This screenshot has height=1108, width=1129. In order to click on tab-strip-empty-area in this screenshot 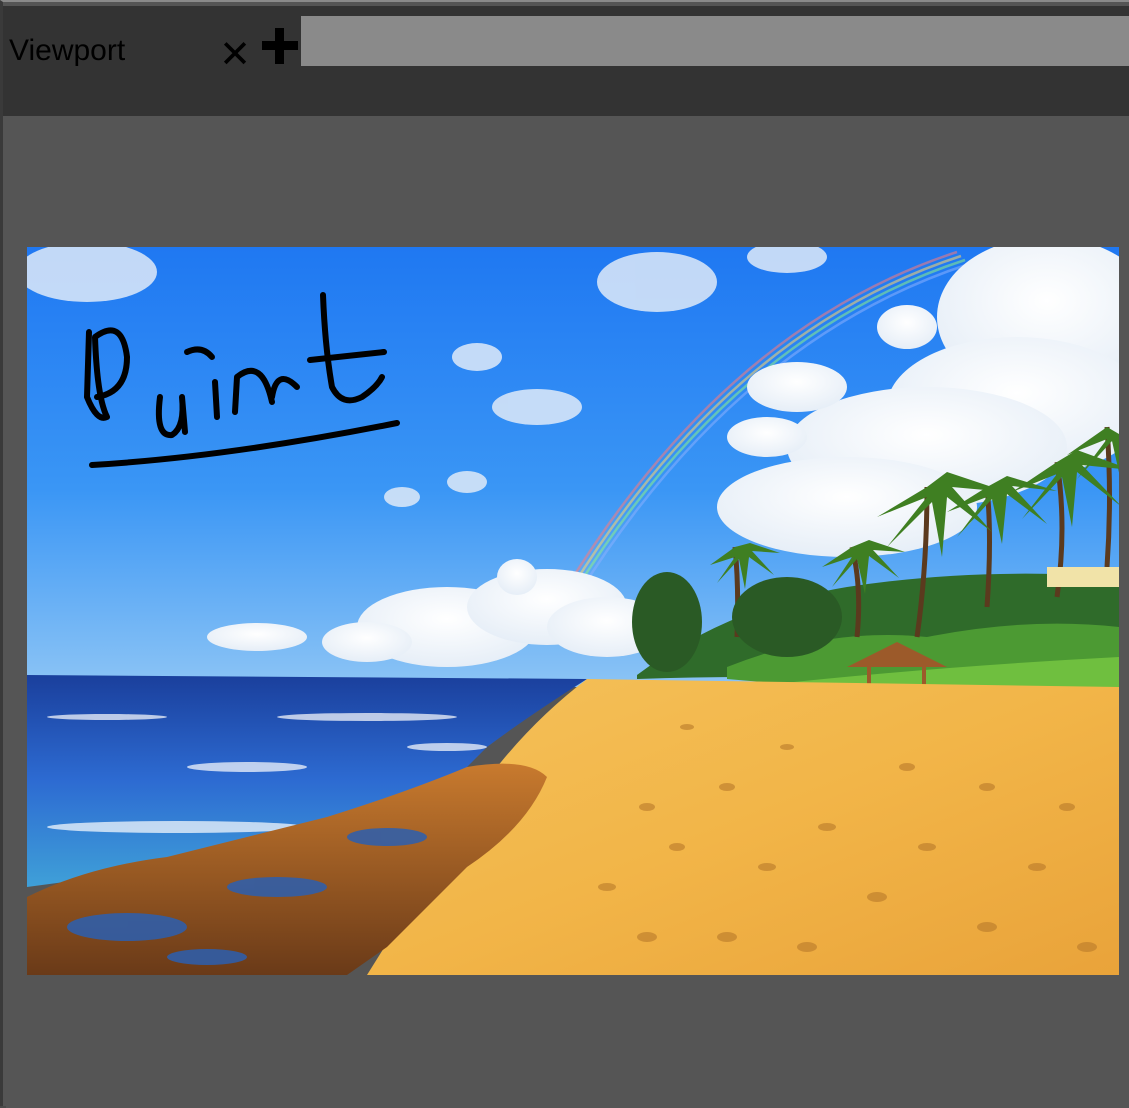, I will do `click(715, 41)`.